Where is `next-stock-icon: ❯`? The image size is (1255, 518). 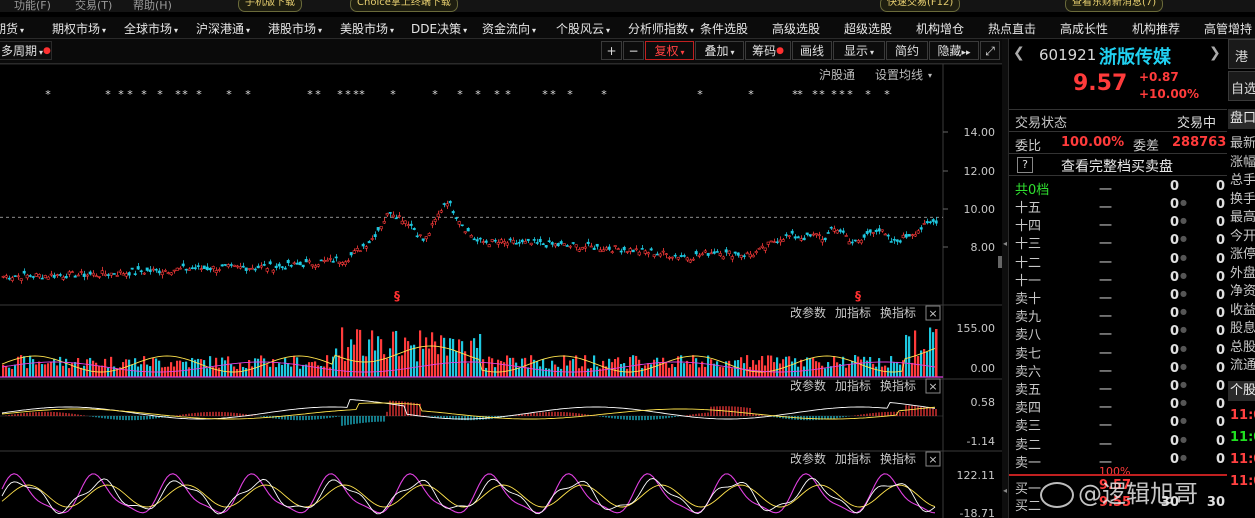
next-stock-icon: ❯ is located at coordinates (1215, 53).